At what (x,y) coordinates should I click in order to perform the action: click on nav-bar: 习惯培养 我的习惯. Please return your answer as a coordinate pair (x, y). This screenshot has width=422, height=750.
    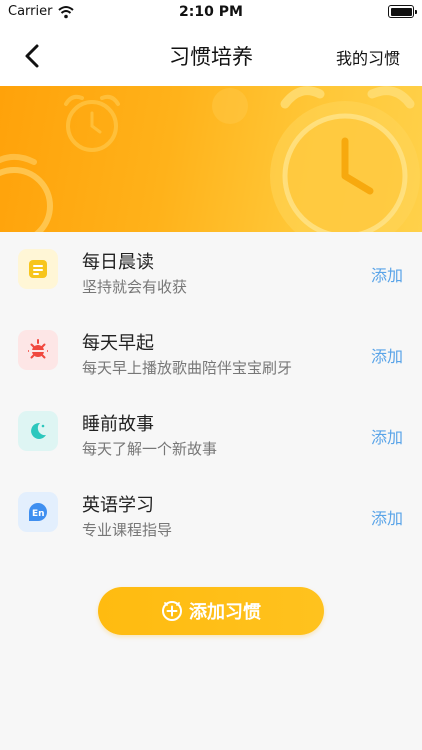
    Looking at the image, I should click on (211, 56).